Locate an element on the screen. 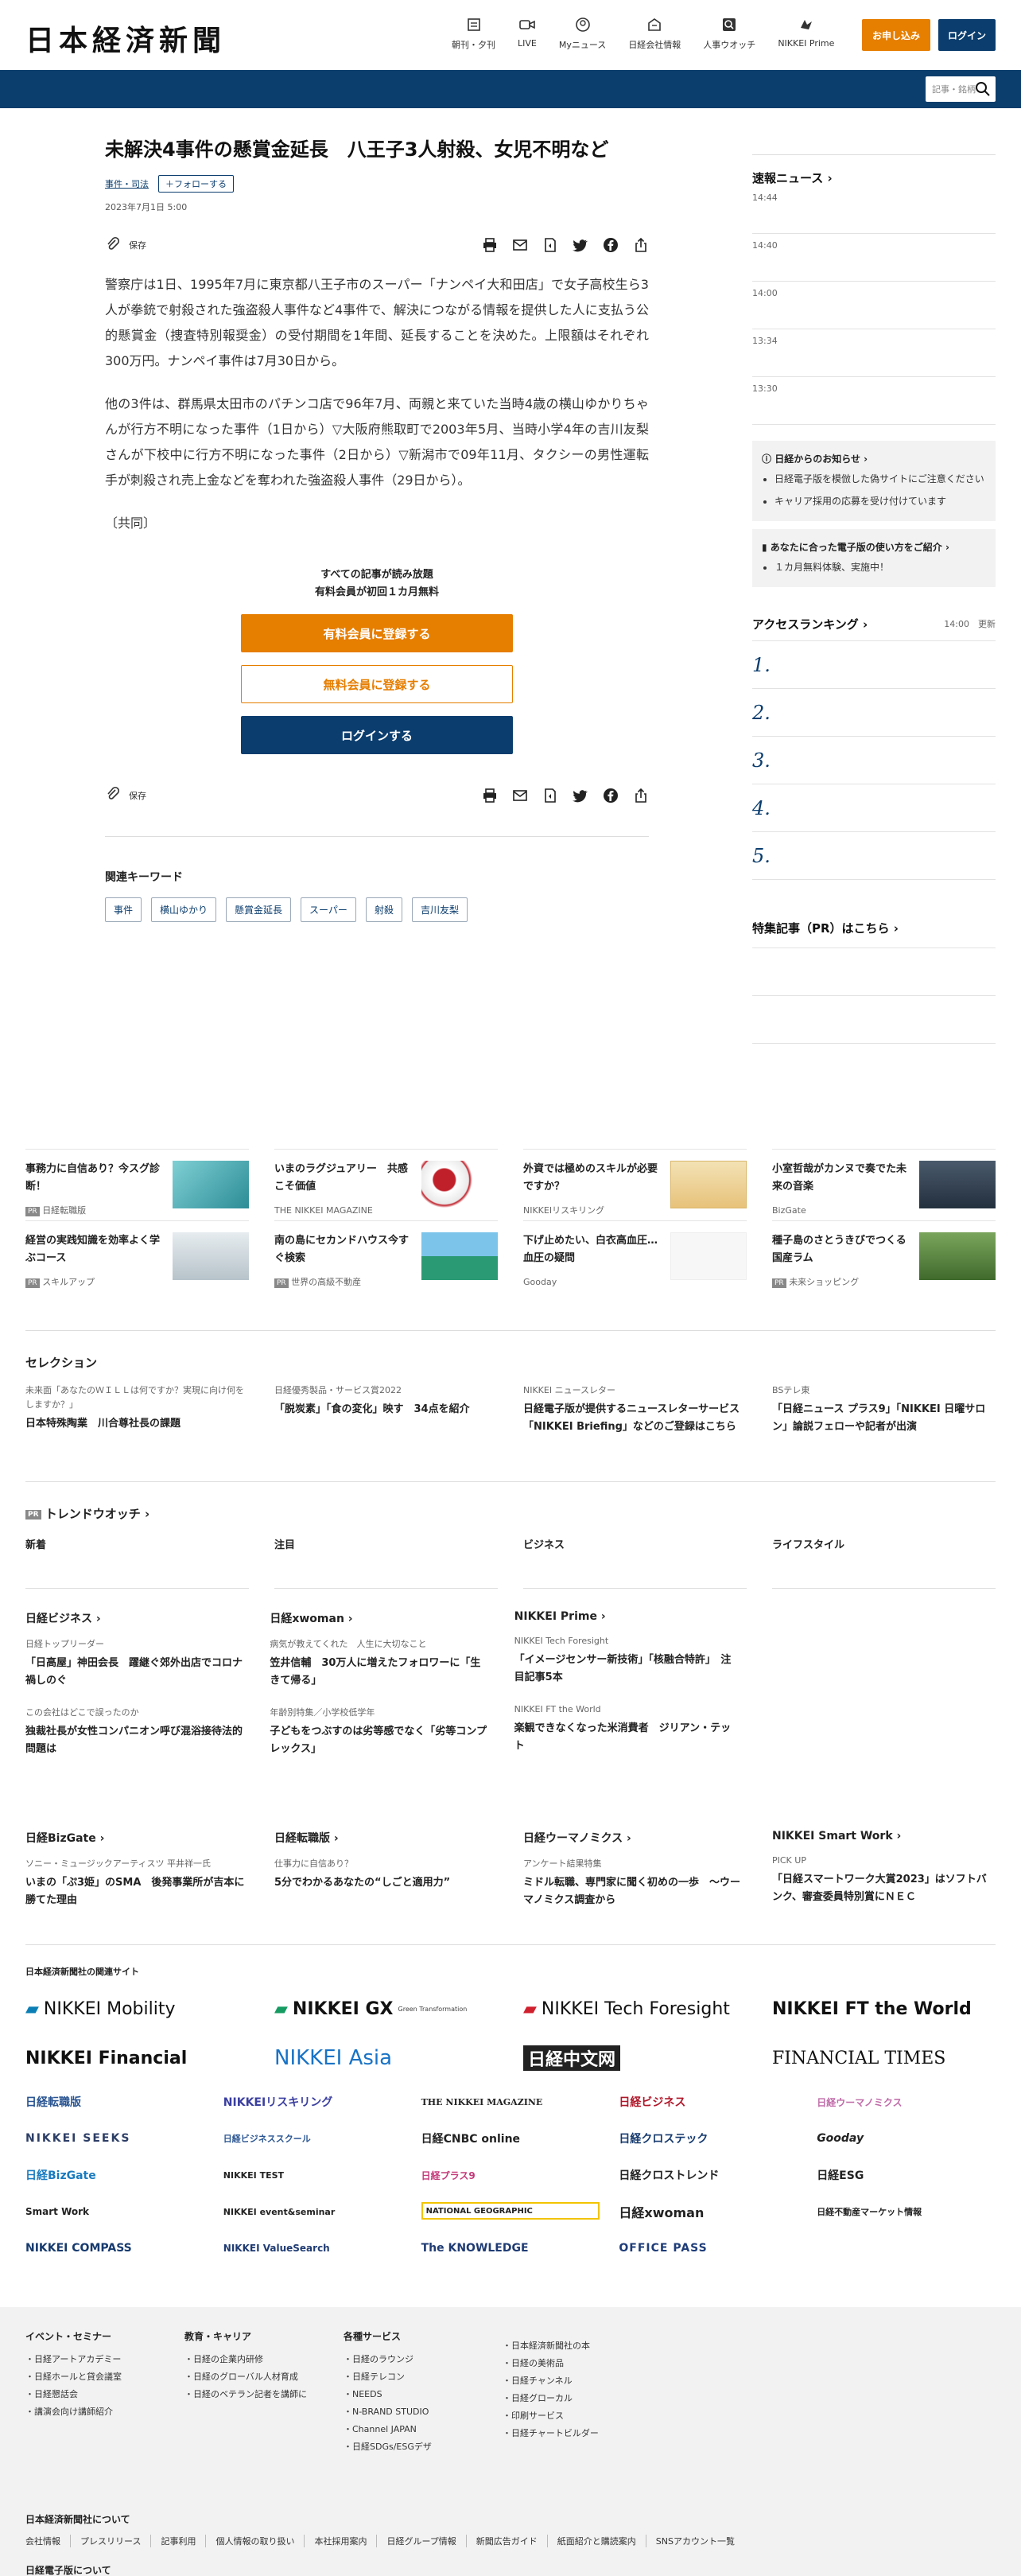 The image size is (1021, 2576). brand-nikkei-chinese: 日経中文网 is located at coordinates (635, 2058).